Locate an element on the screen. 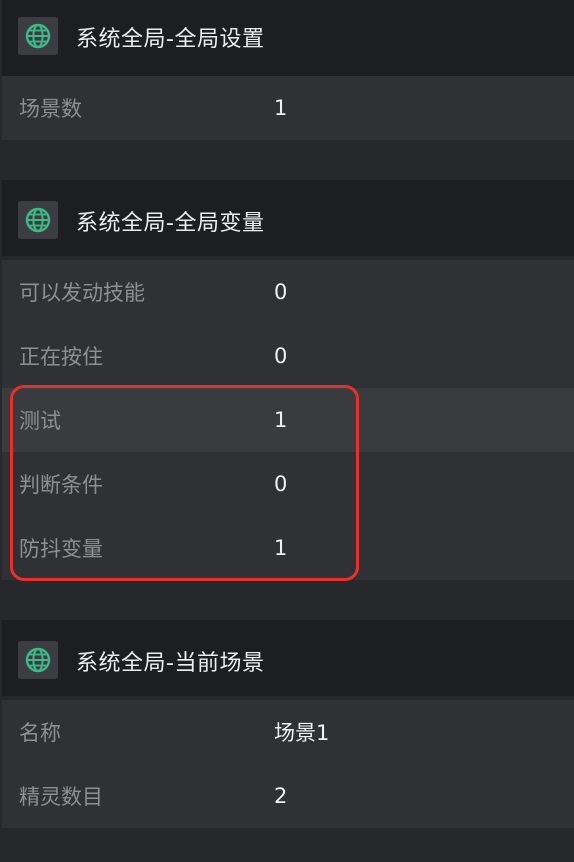 The width and height of the screenshot is (574, 862). variable-label: 防抖变量 is located at coordinates (61, 549).